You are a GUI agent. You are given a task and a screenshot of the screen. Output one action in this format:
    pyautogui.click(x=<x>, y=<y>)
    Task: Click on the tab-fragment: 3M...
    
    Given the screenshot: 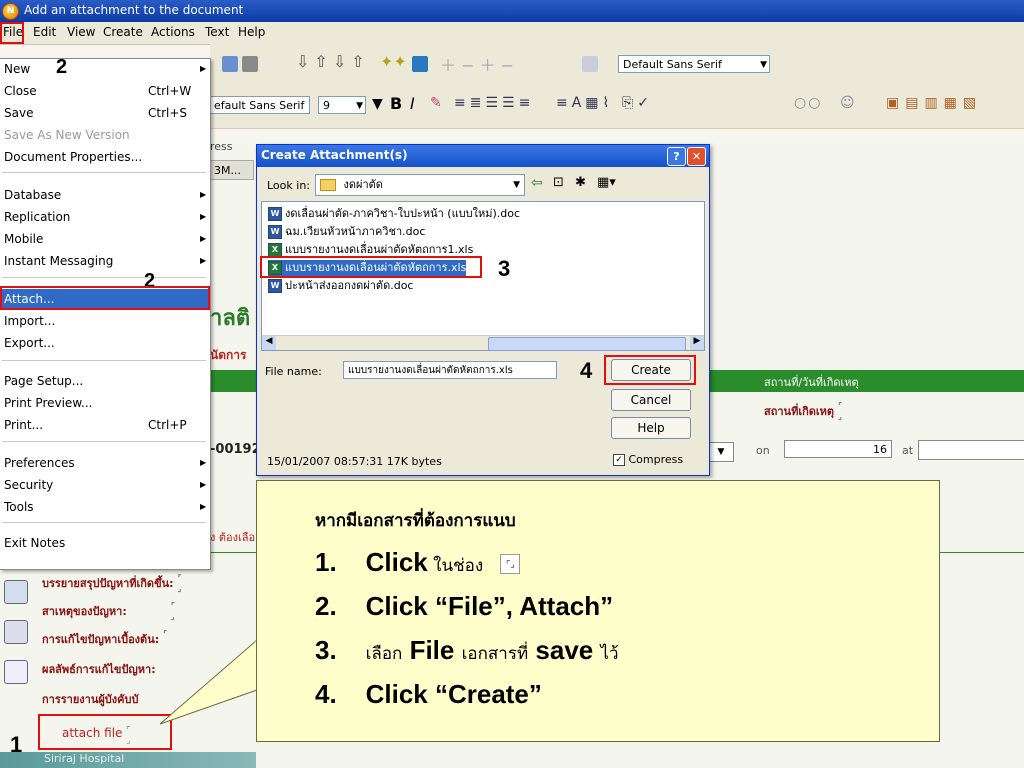 What is the action you would take?
    pyautogui.click(x=232, y=170)
    